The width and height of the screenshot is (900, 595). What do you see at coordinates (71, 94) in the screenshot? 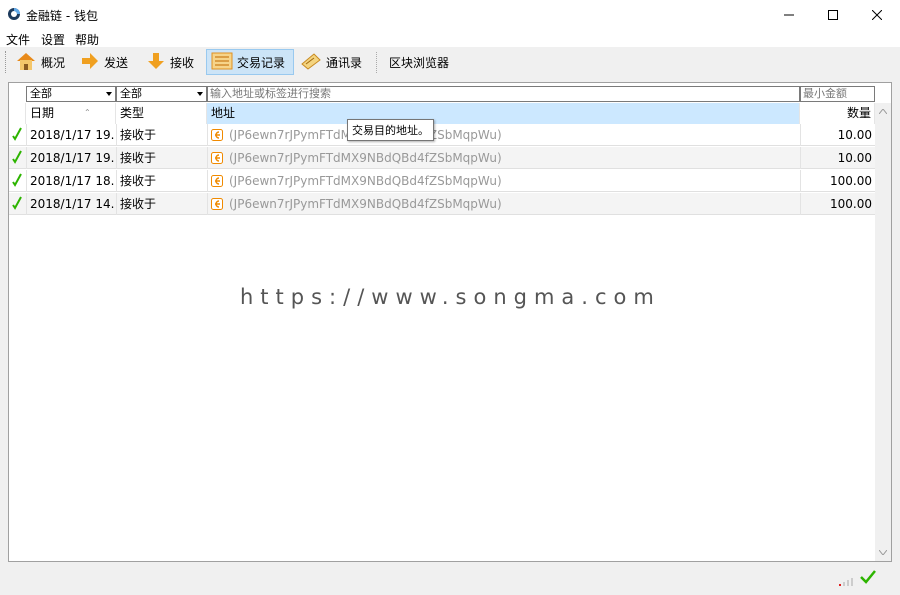
I see `date-filter-select: 全部` at bounding box center [71, 94].